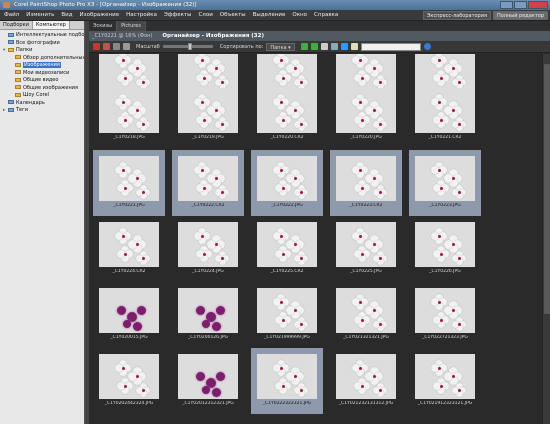 This screenshot has width=550, height=424. What do you see at coordinates (324, 46) in the screenshot?
I see `print-icon` at bounding box center [324, 46].